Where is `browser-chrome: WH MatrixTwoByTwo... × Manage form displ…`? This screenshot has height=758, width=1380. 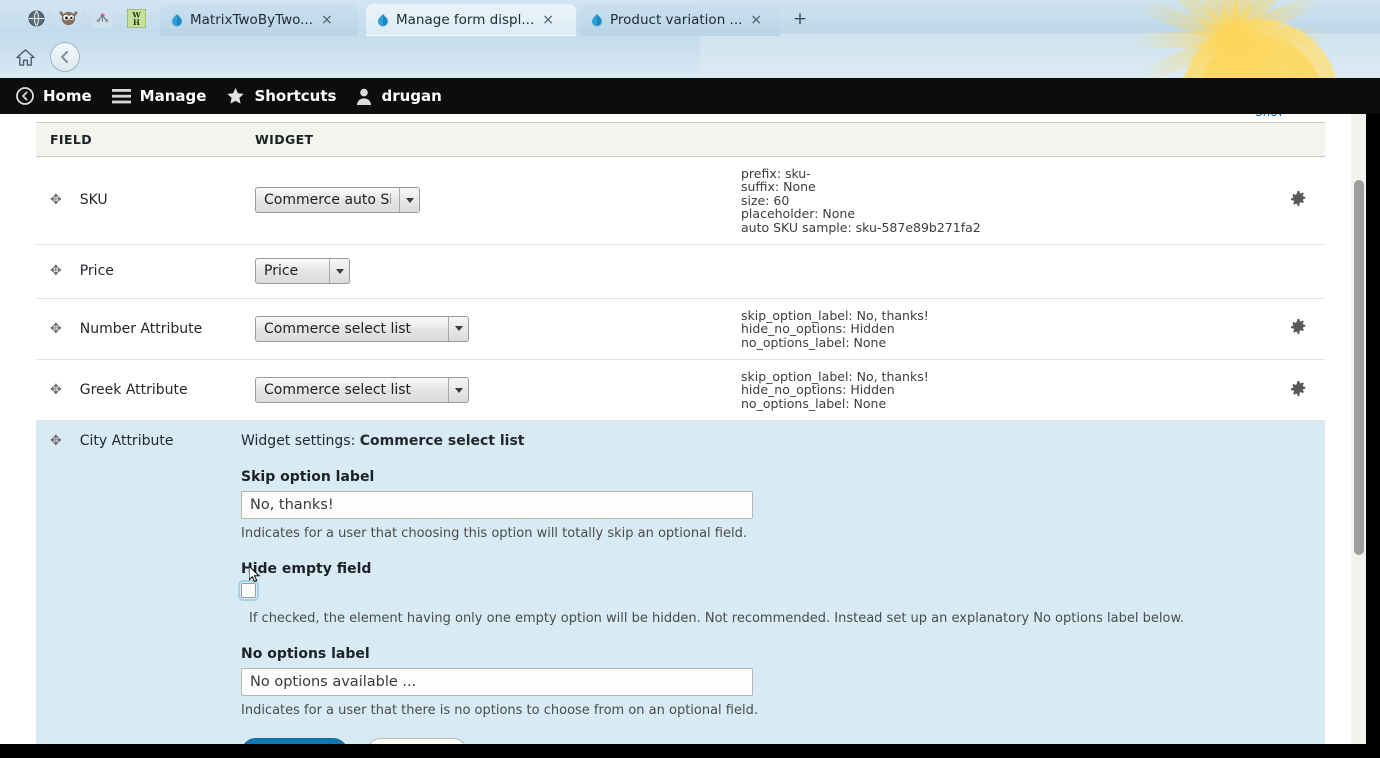 browser-chrome: WH MatrixTwoByTwo... × Manage form displ… is located at coordinates (690, 39).